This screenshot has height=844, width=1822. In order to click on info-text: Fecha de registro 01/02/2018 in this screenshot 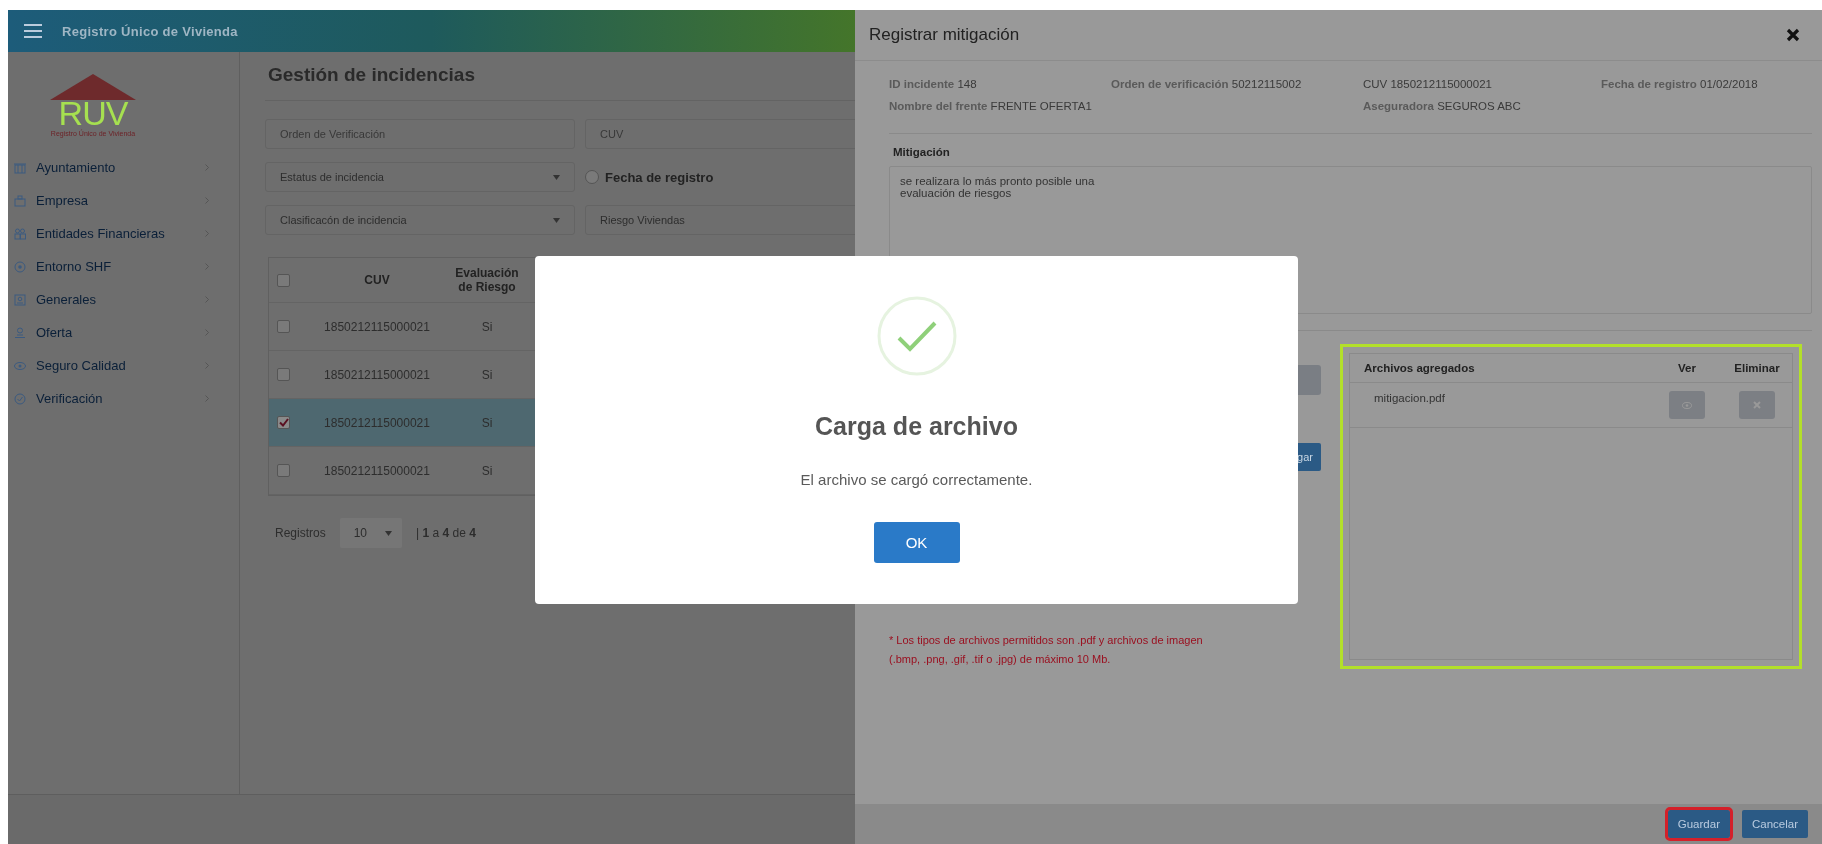, I will do `click(1680, 84)`.